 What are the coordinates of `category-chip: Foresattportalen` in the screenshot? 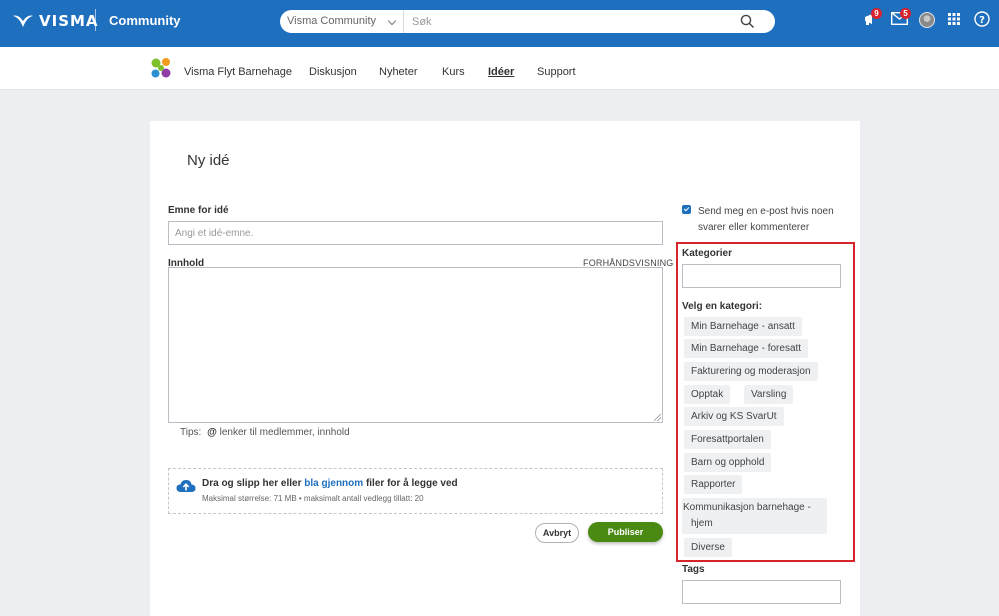 It's located at (727, 439).